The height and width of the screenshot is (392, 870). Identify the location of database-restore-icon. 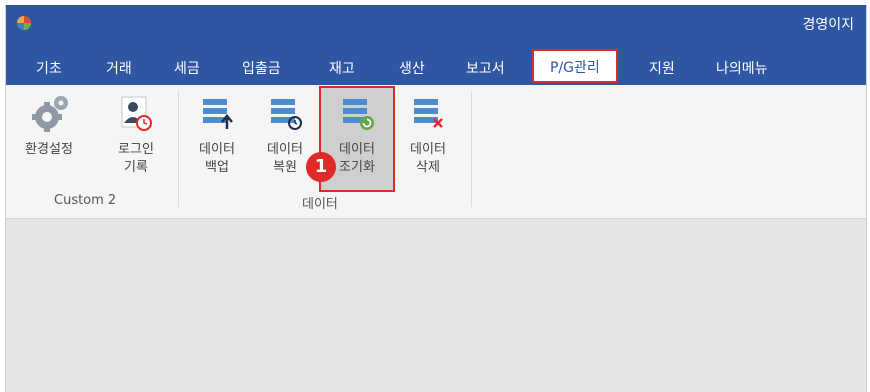
(286, 114).